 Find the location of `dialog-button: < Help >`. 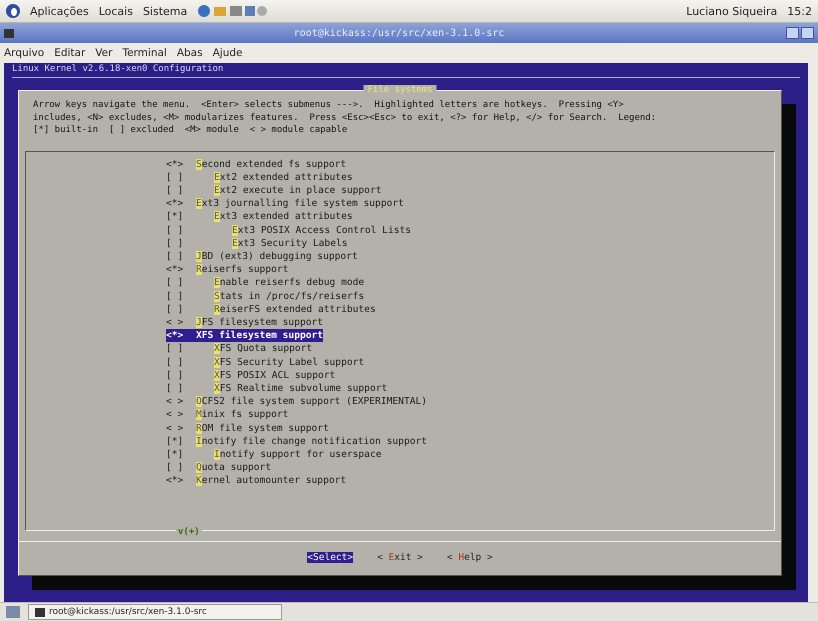

dialog-button: < Help > is located at coordinates (469, 557).